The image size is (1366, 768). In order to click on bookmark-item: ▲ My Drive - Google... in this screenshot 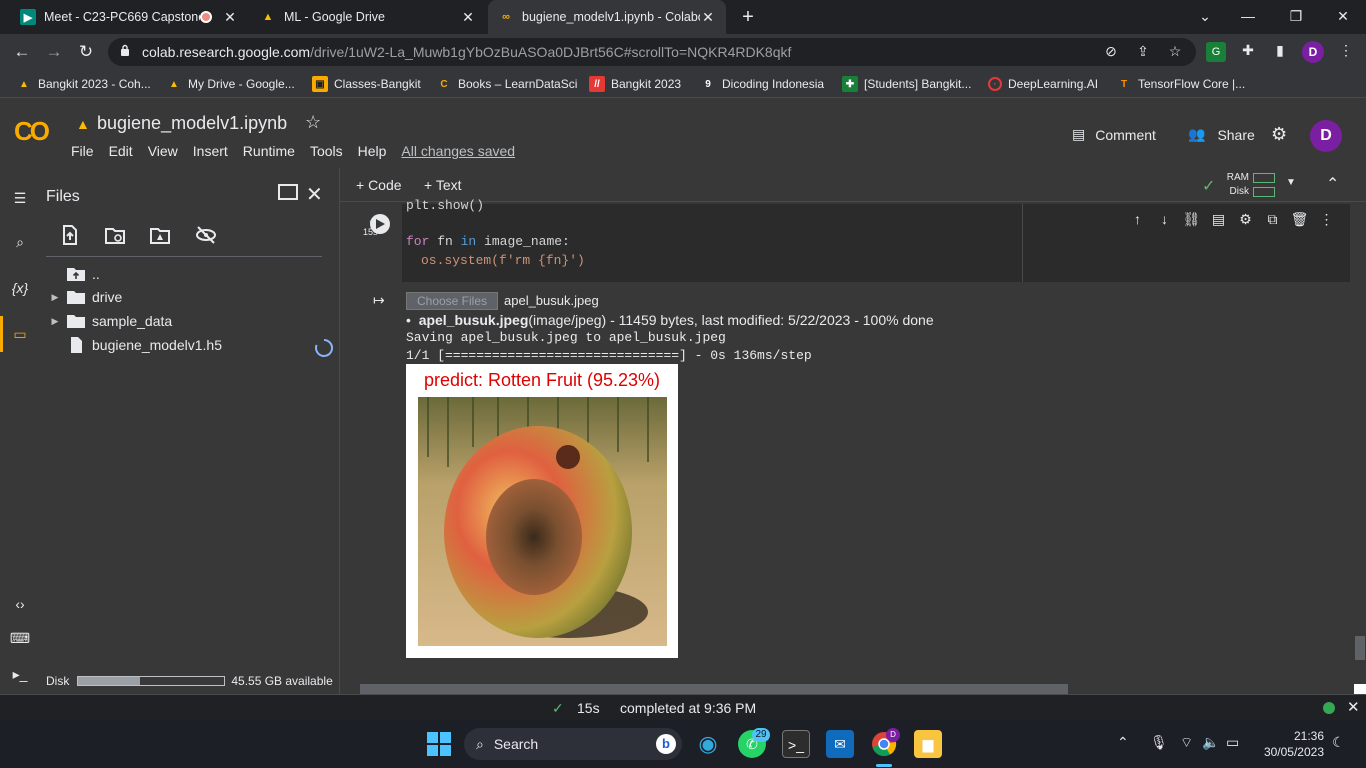, I will do `click(230, 84)`.